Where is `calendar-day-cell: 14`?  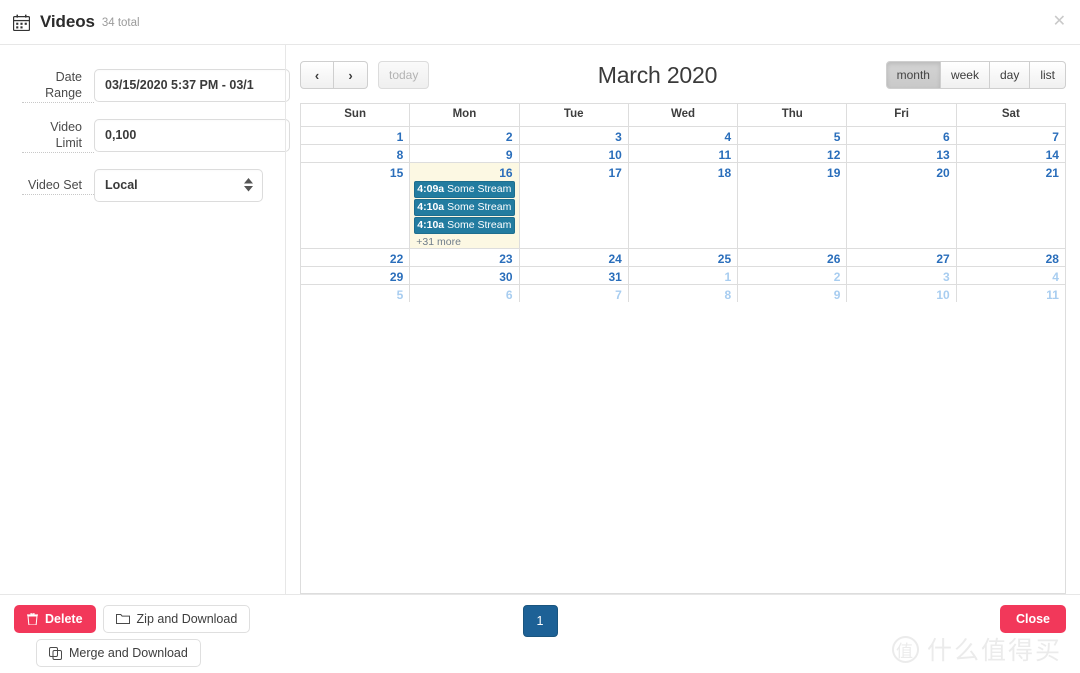 calendar-day-cell: 14 is located at coordinates (1010, 153).